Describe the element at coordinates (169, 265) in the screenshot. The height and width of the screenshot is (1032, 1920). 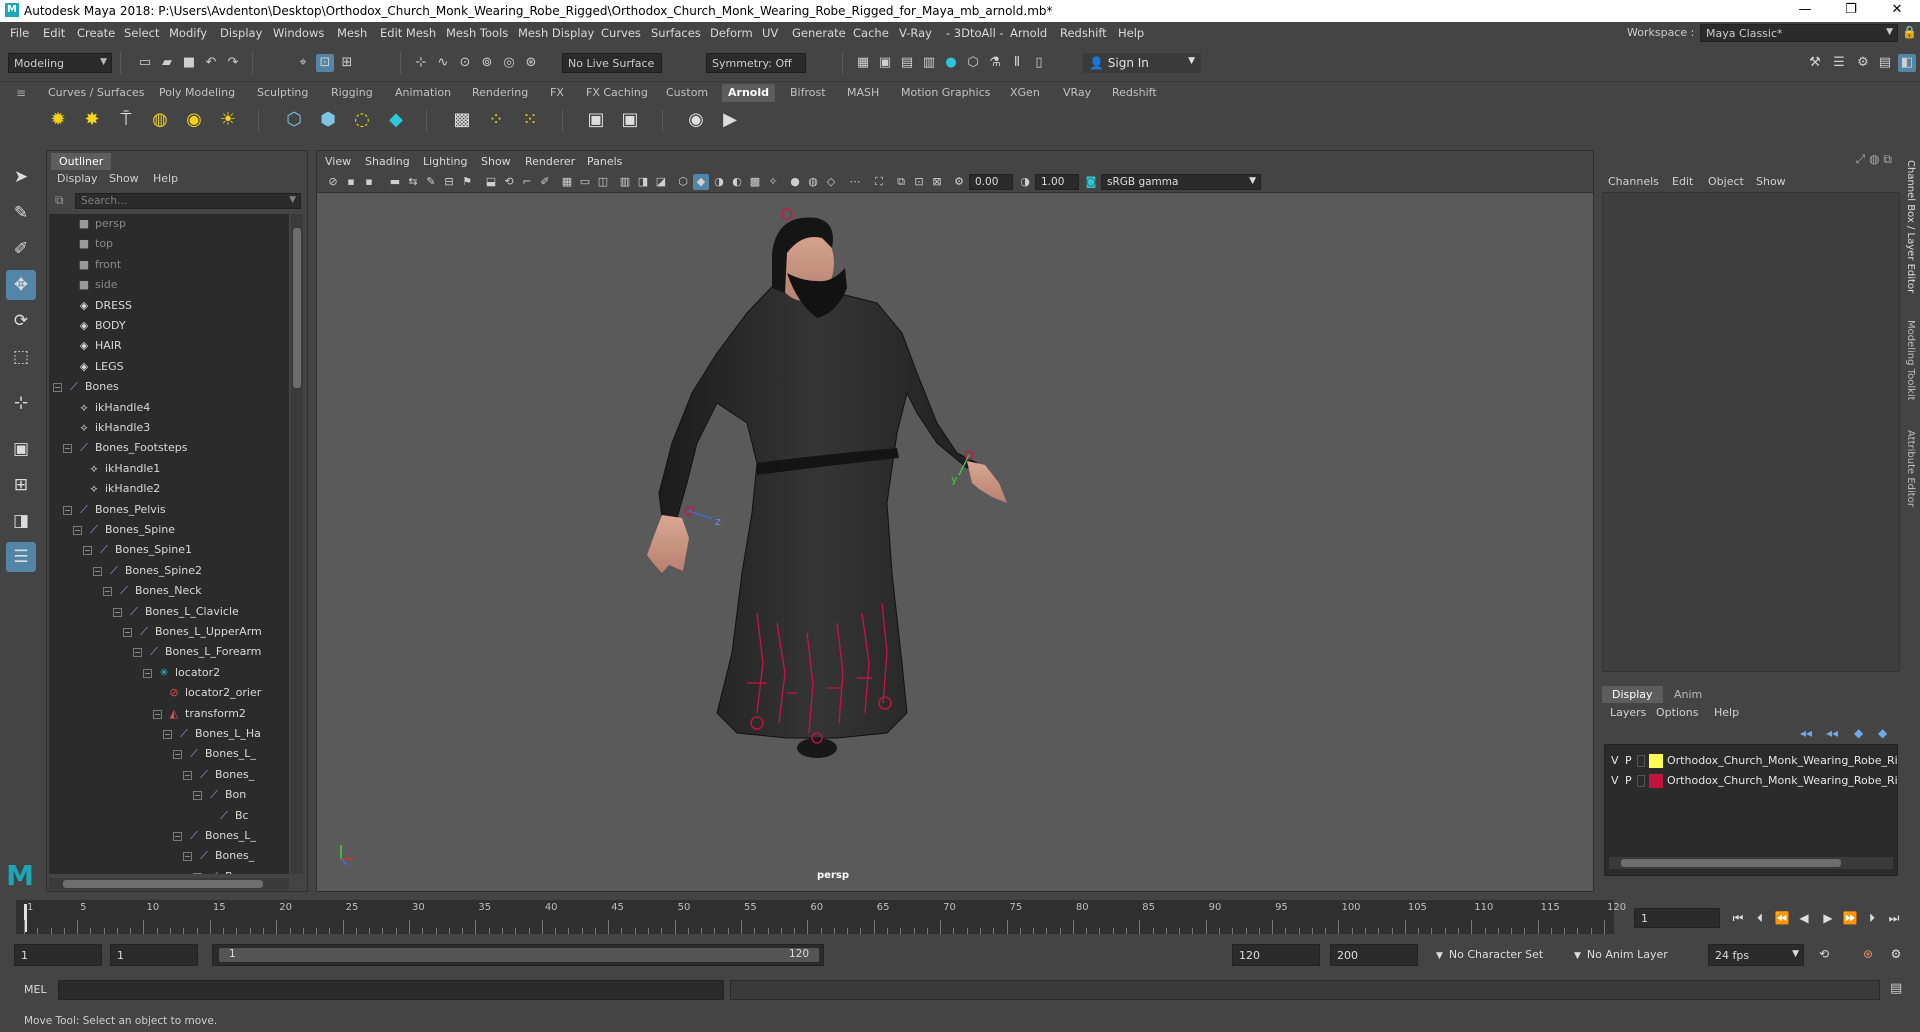
I see `outliner-item: ■ front` at that location.